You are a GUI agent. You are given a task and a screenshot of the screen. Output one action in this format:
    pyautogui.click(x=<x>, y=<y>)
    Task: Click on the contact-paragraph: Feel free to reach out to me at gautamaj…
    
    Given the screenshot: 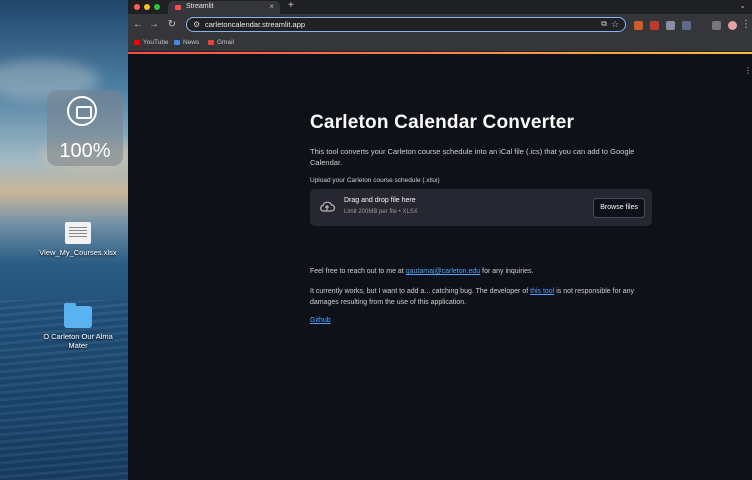 What is the action you would take?
    pyautogui.click(x=422, y=271)
    